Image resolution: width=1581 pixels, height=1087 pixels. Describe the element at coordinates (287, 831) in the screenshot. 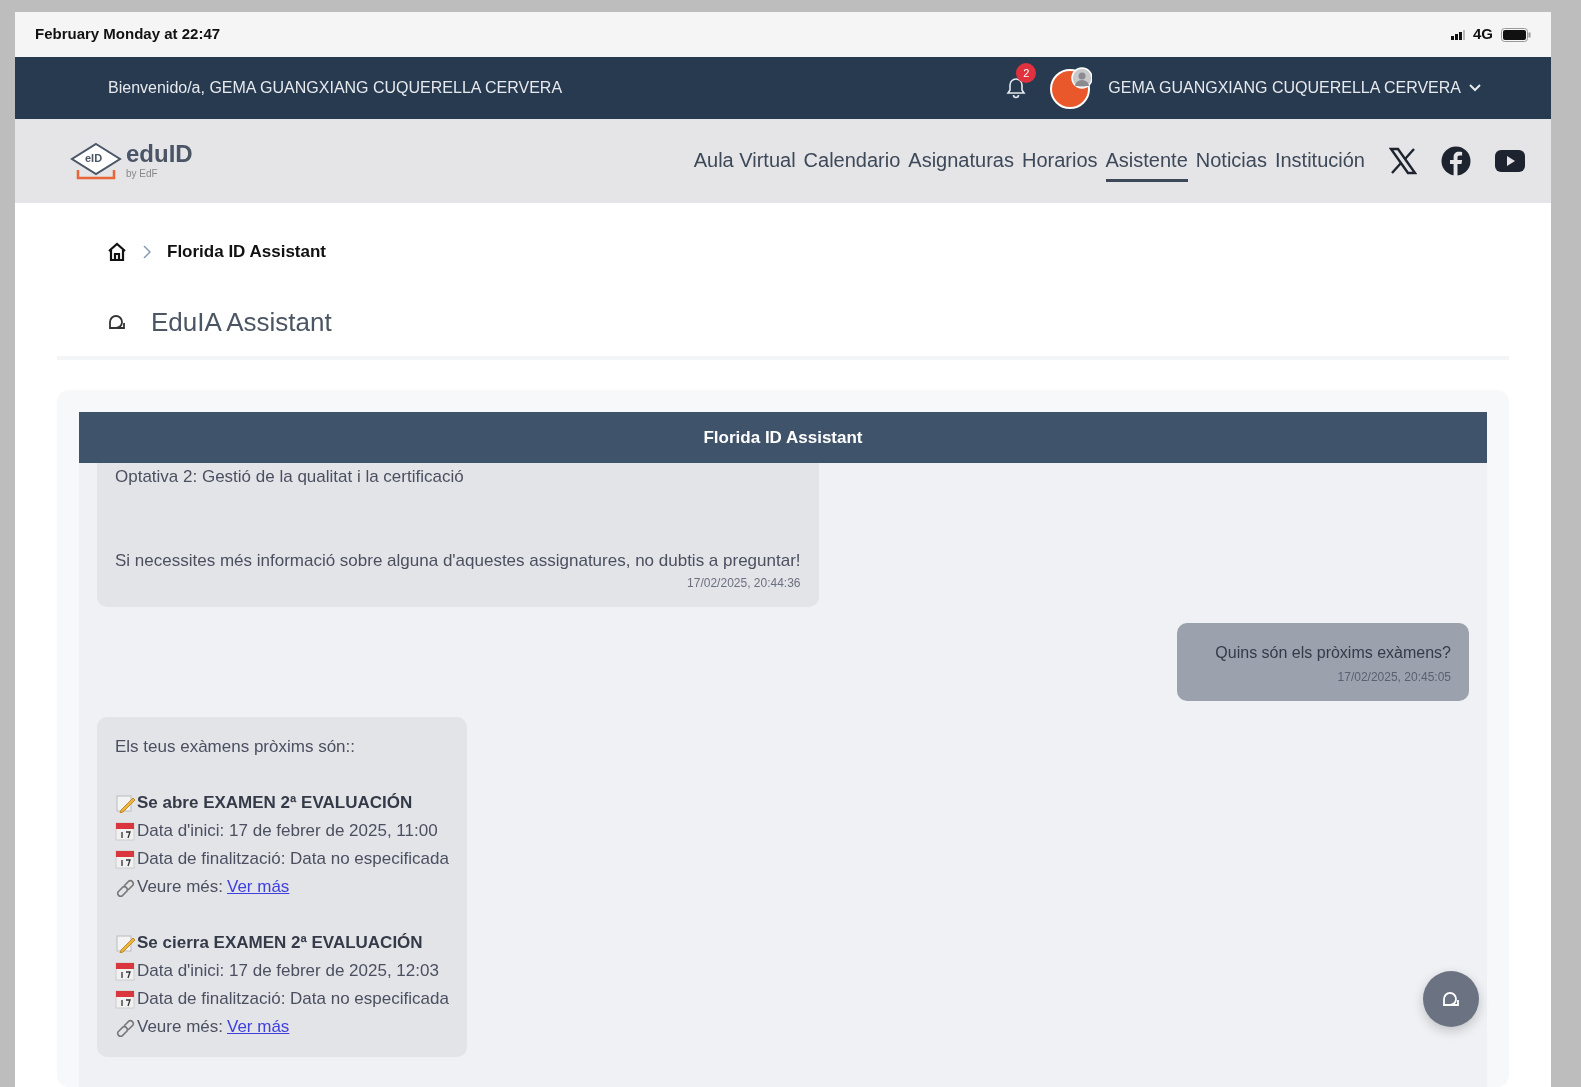

I see `exam-date: Data d'inici: 17 de febrer de 2025, 11:00` at that location.